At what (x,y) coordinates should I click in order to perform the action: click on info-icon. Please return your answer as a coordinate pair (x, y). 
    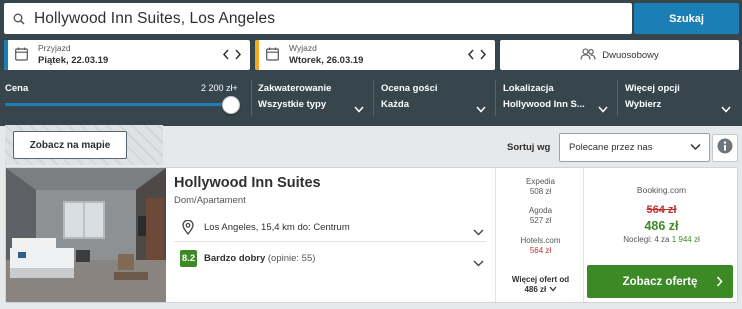
    Looking at the image, I should click on (725, 148).